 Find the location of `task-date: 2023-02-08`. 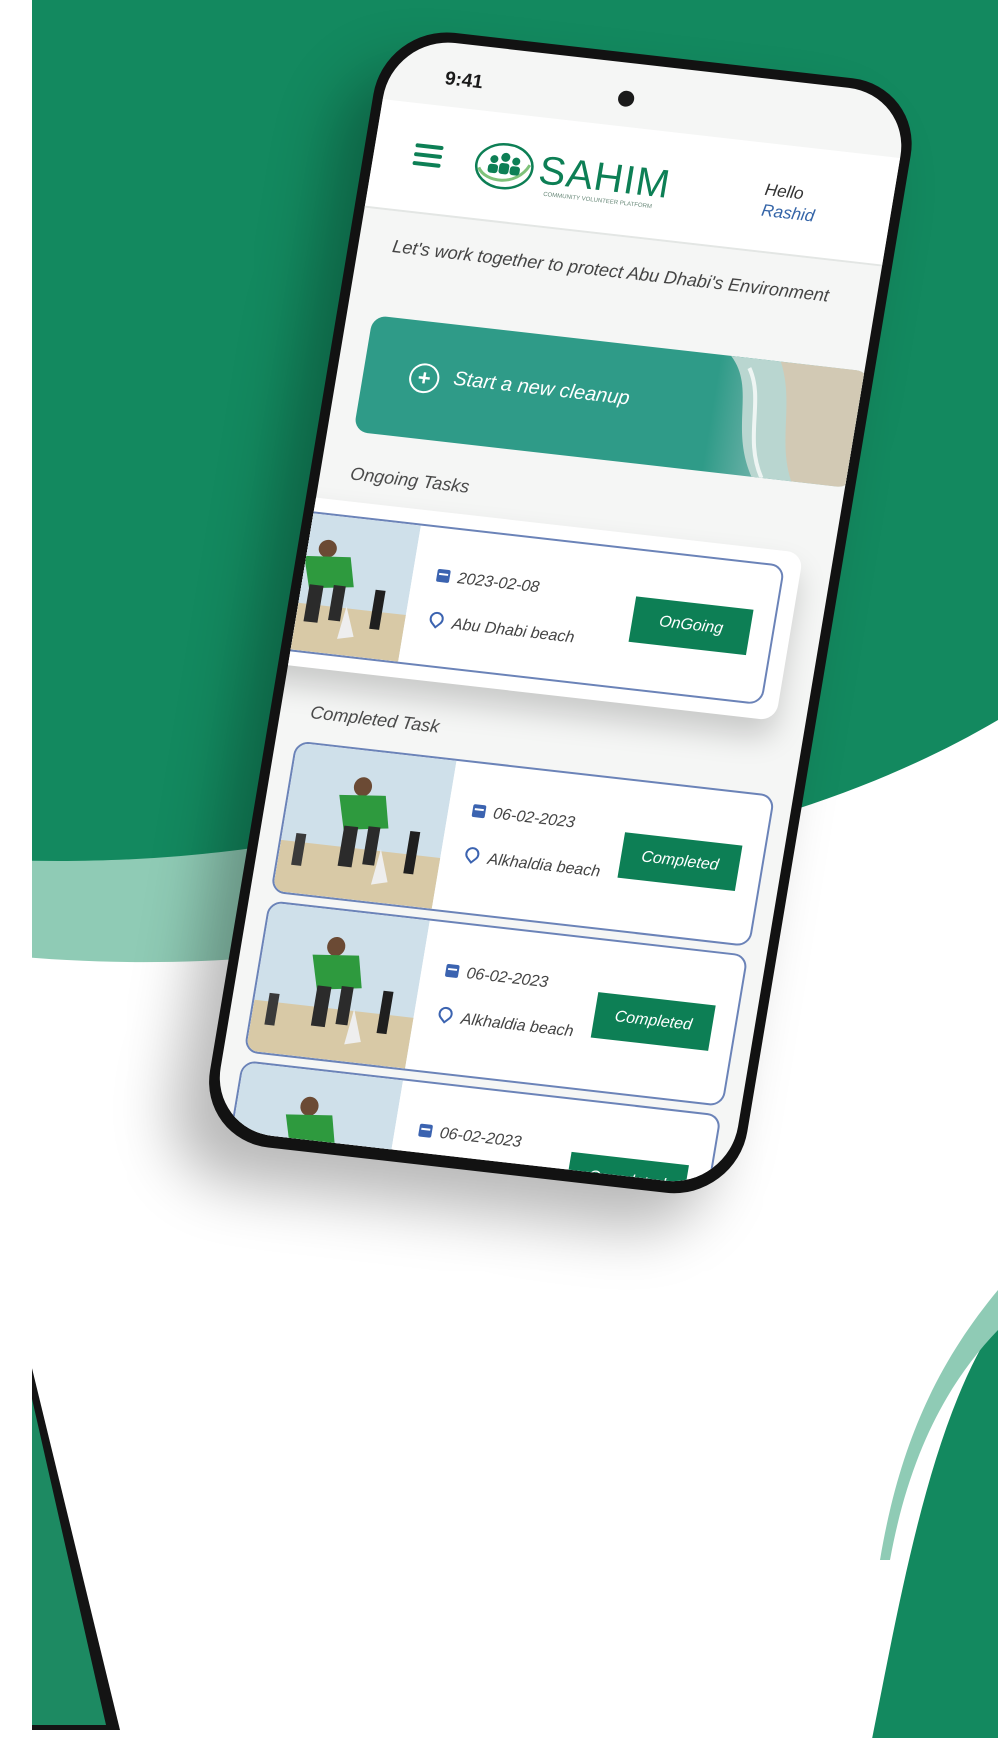

task-date: 2023-02-08 is located at coordinates (487, 582).